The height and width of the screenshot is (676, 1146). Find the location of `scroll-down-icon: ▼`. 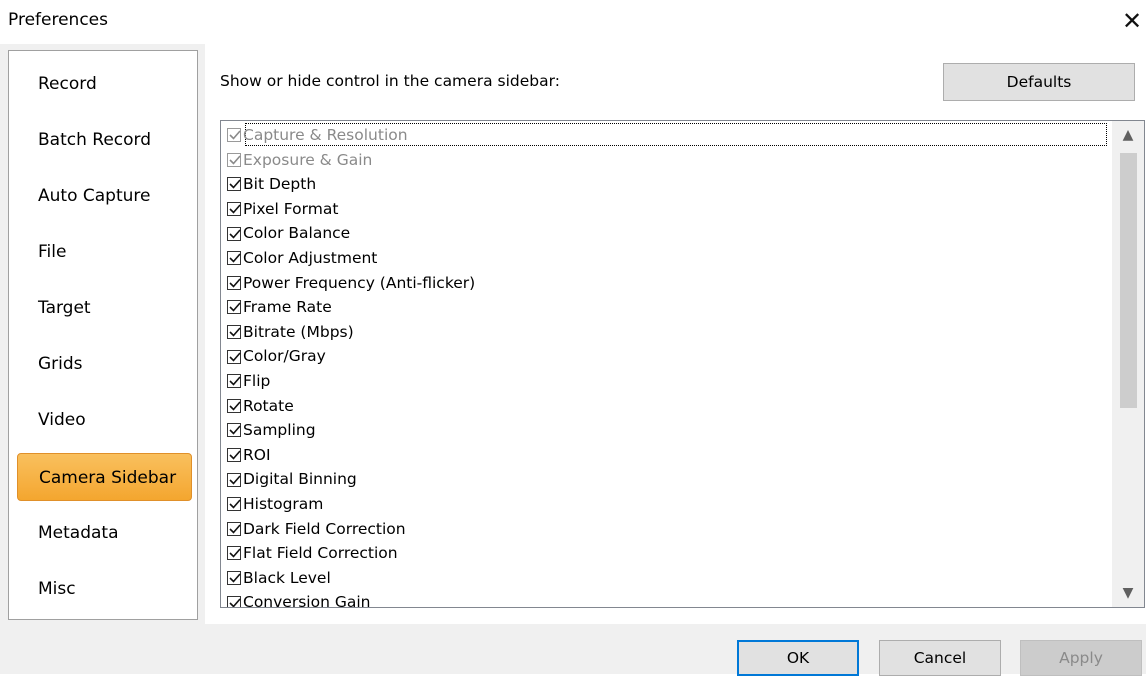

scroll-down-icon: ▼ is located at coordinates (1128, 593).